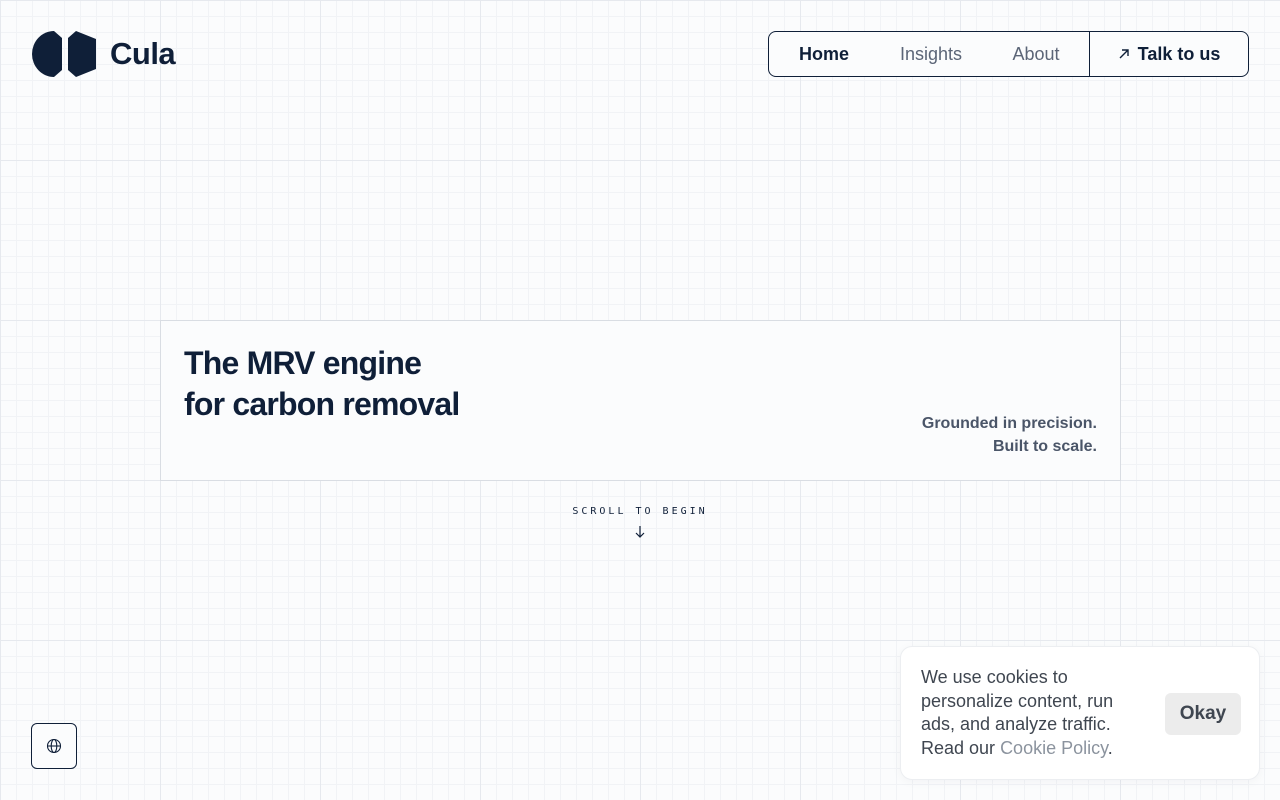 The height and width of the screenshot is (800, 1280). Describe the element at coordinates (640, 522) in the screenshot. I see `scroll-cue: SCROLL TO BEGIN` at that location.